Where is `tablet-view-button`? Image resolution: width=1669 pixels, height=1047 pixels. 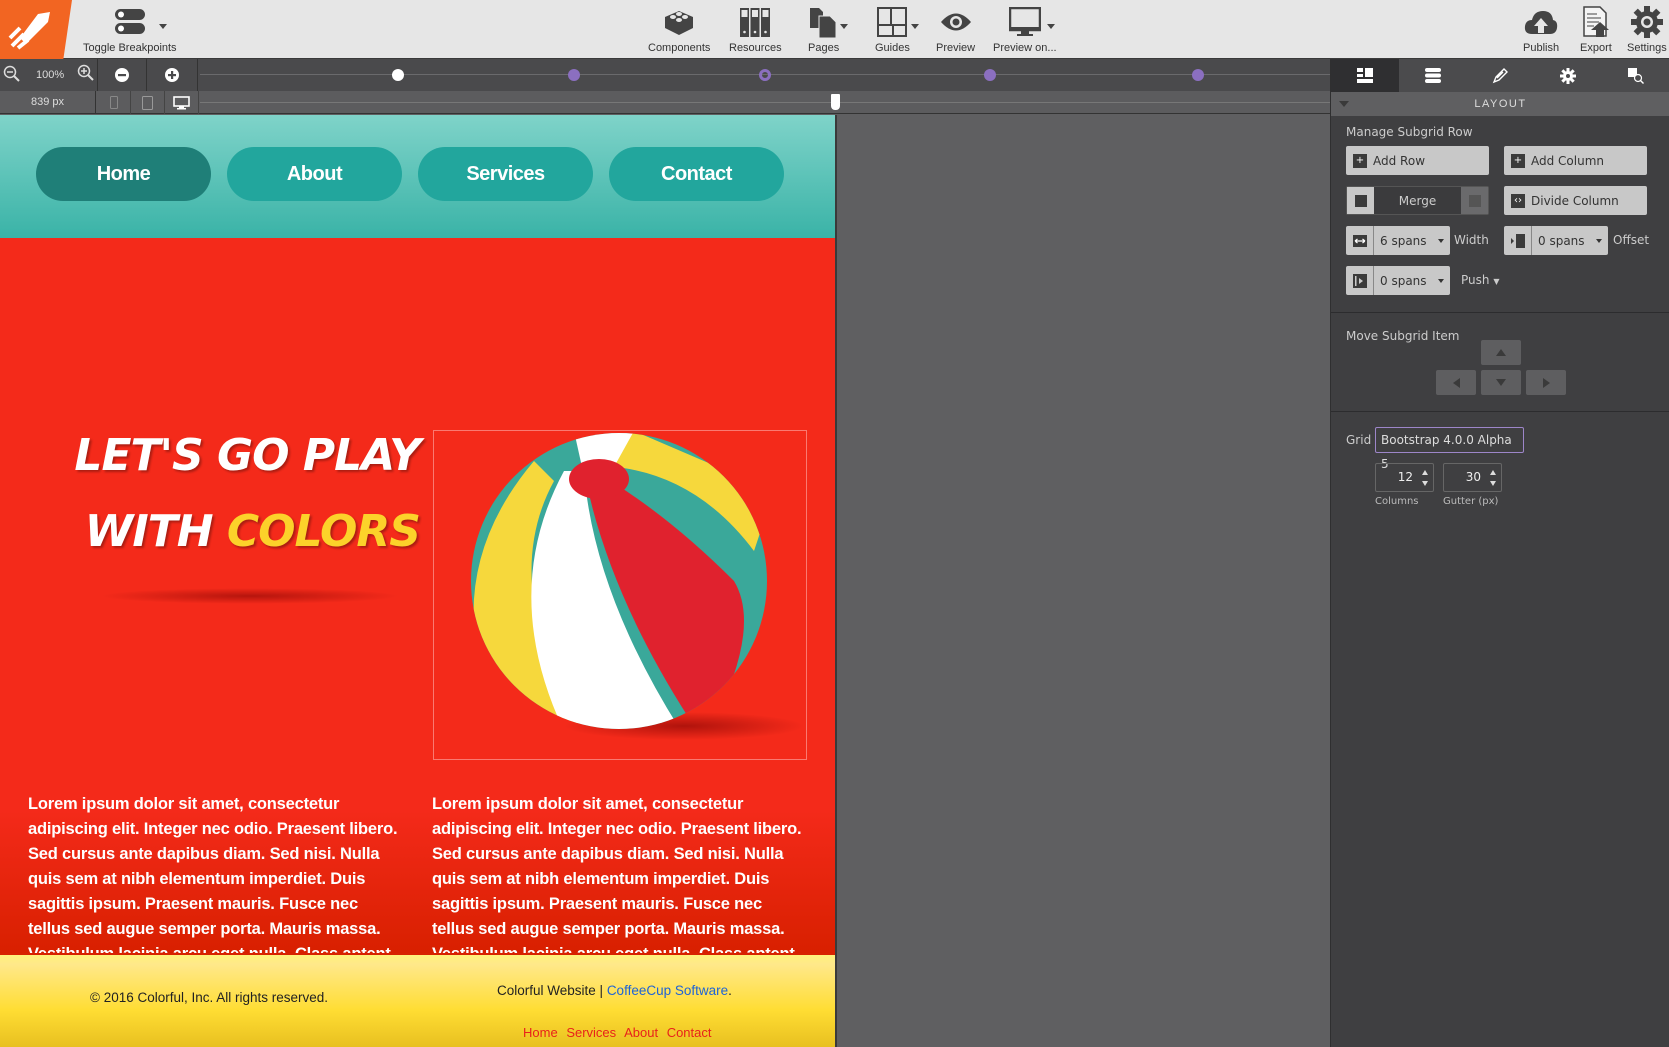 tablet-view-button is located at coordinates (148, 102).